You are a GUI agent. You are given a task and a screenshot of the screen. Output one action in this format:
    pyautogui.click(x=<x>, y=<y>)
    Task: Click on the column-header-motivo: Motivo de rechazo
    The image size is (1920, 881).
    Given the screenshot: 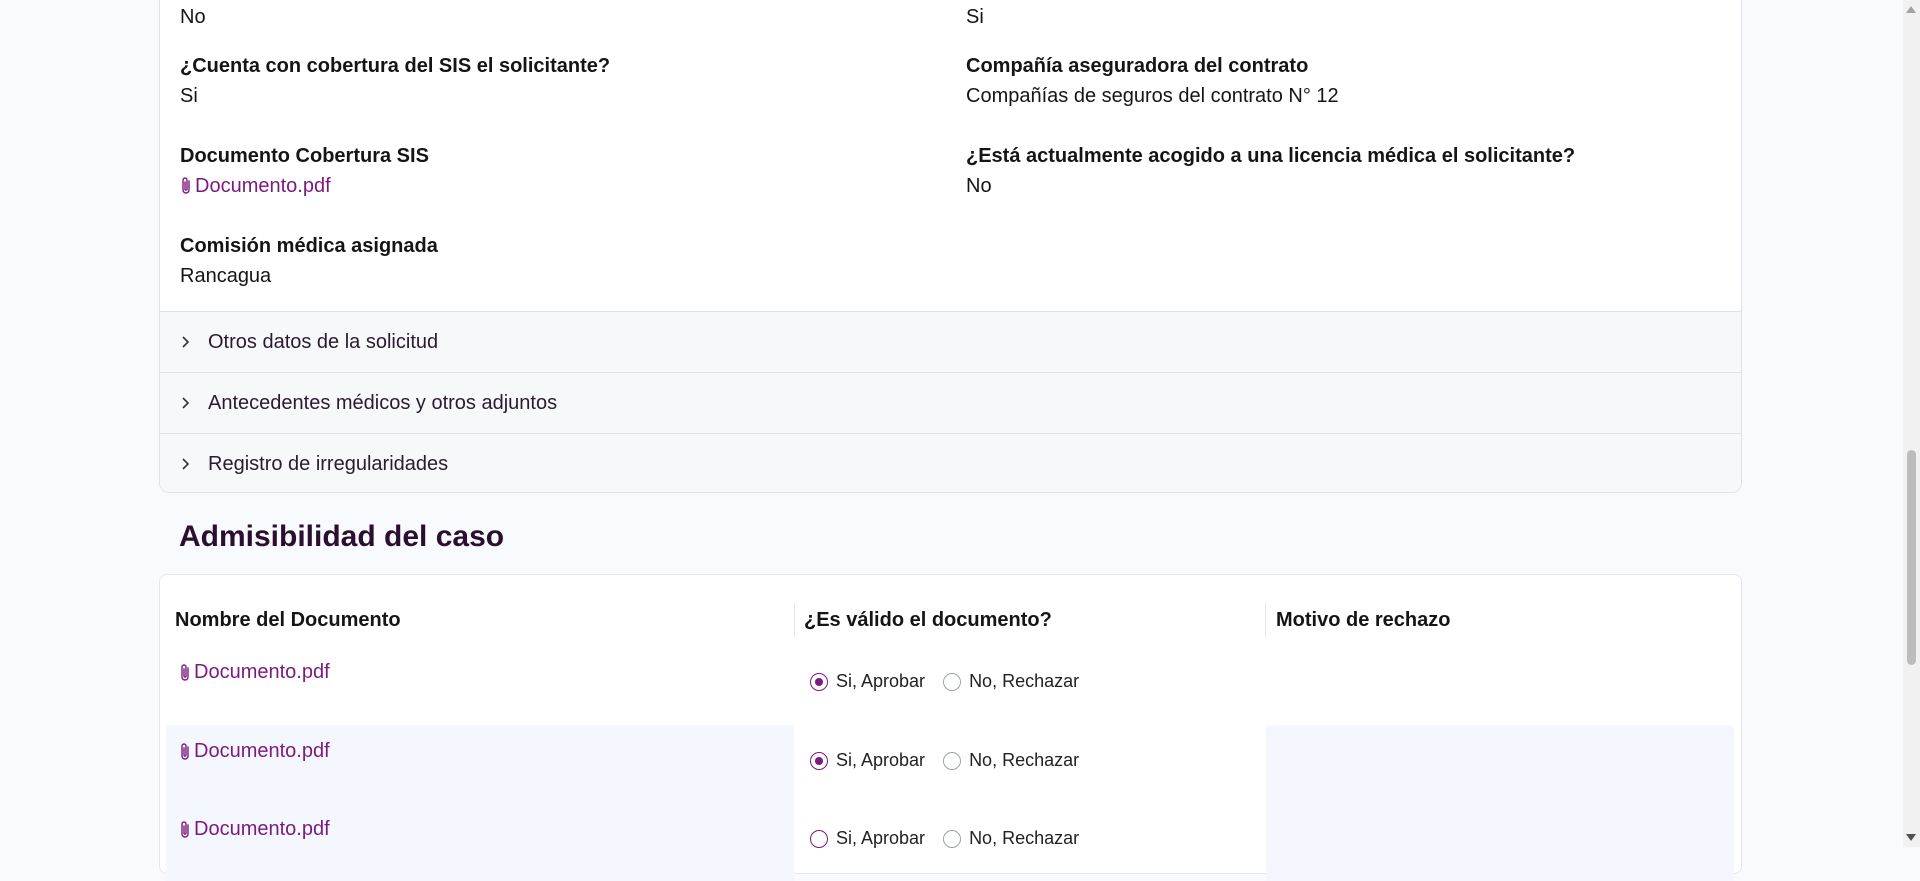 What is the action you would take?
    pyautogui.click(x=1363, y=620)
    